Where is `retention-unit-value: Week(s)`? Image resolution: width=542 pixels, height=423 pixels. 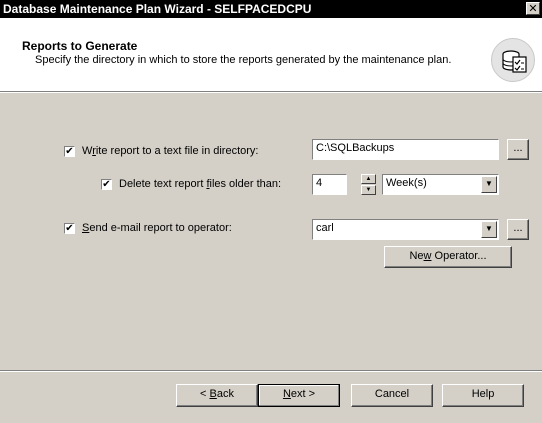 retention-unit-value: Week(s) is located at coordinates (406, 183).